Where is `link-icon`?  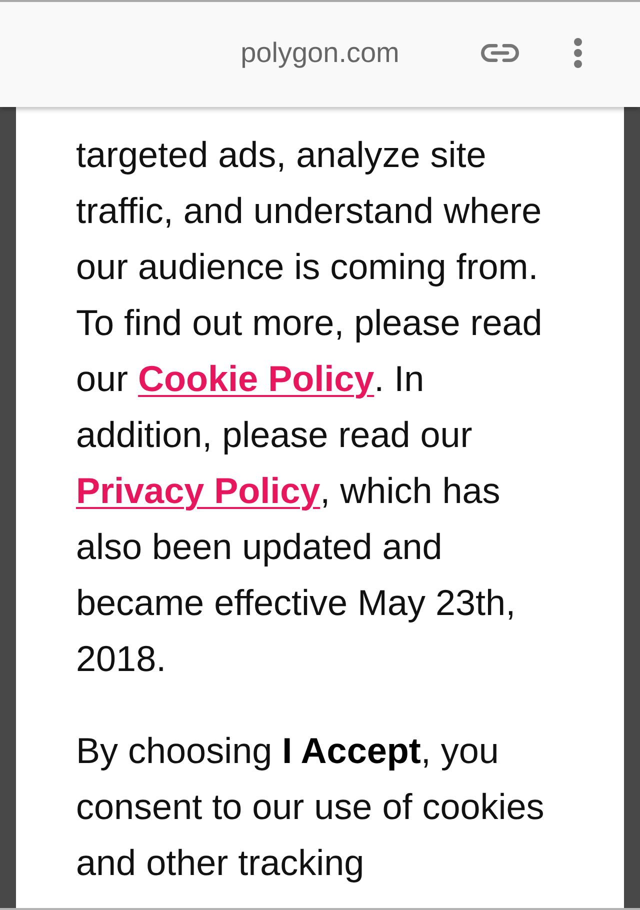 link-icon is located at coordinates (500, 52).